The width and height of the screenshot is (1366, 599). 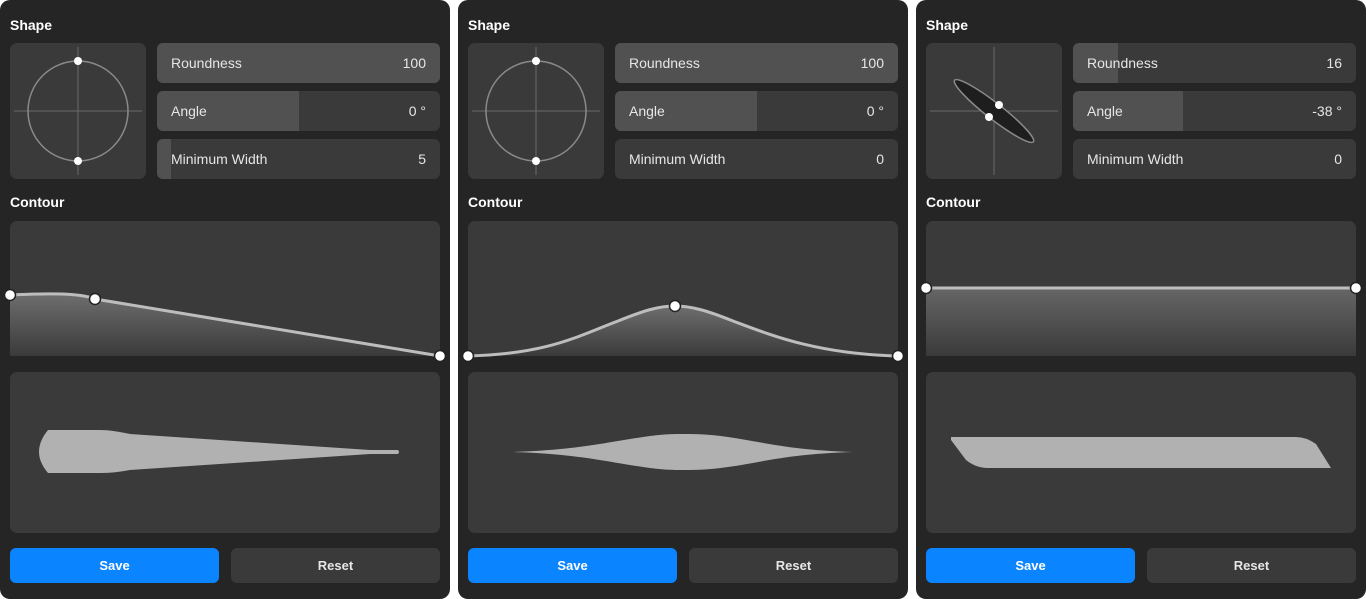 I want to click on angle-value: -38 °, so click(x=1327, y=111).